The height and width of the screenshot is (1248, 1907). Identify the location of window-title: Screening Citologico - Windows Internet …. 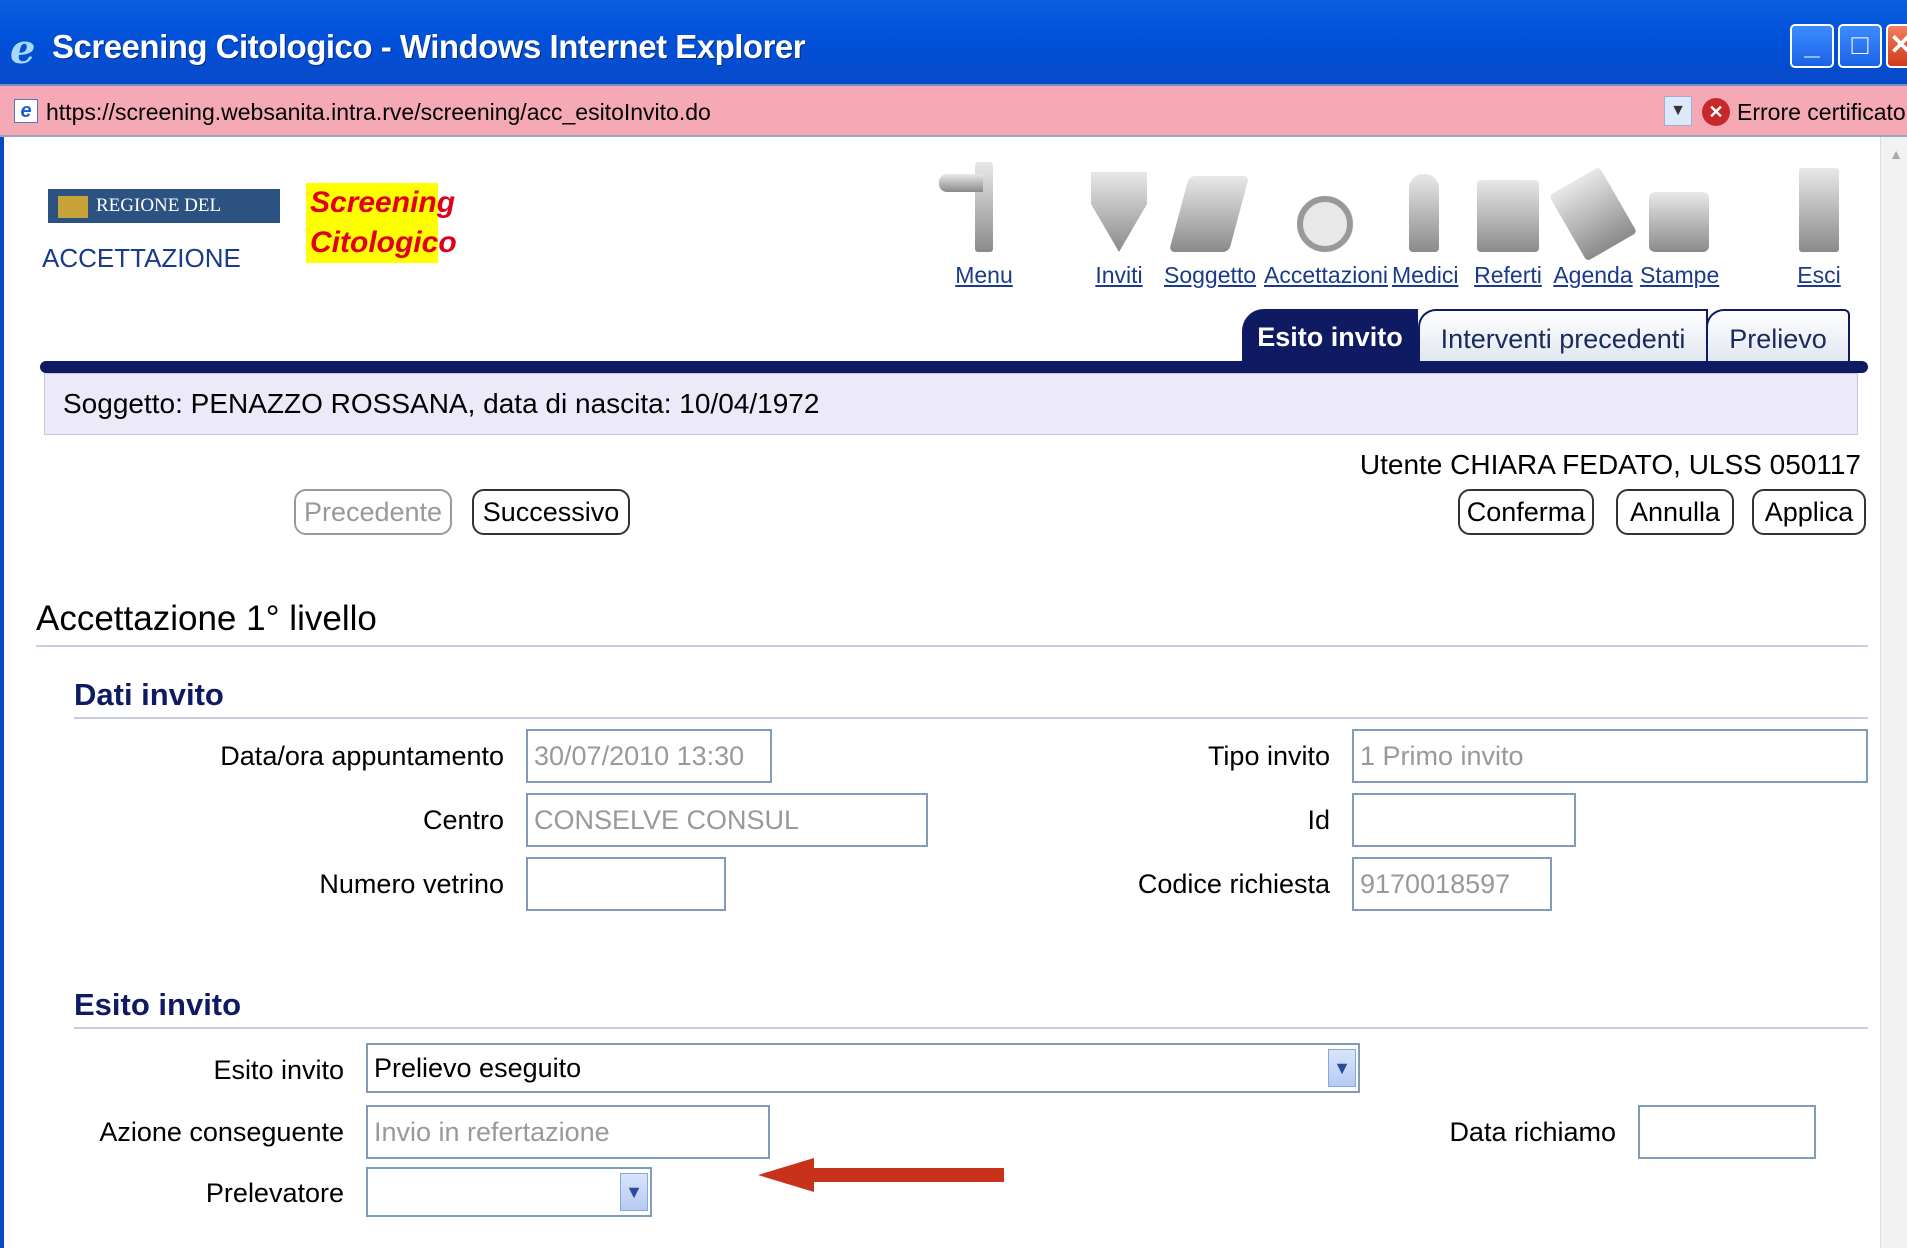
(429, 46).